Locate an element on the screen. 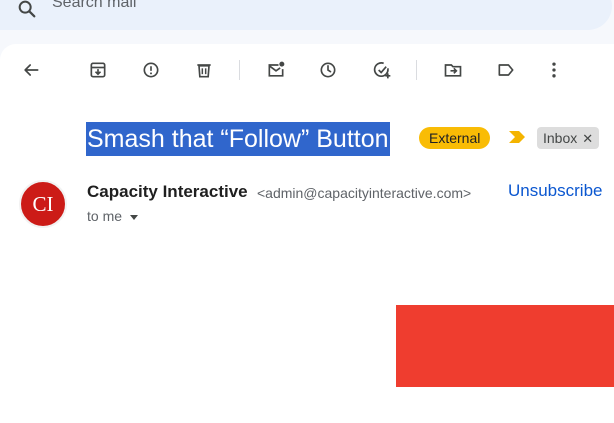  email-subject: Smash that “Follow” Button is located at coordinates (238, 139).